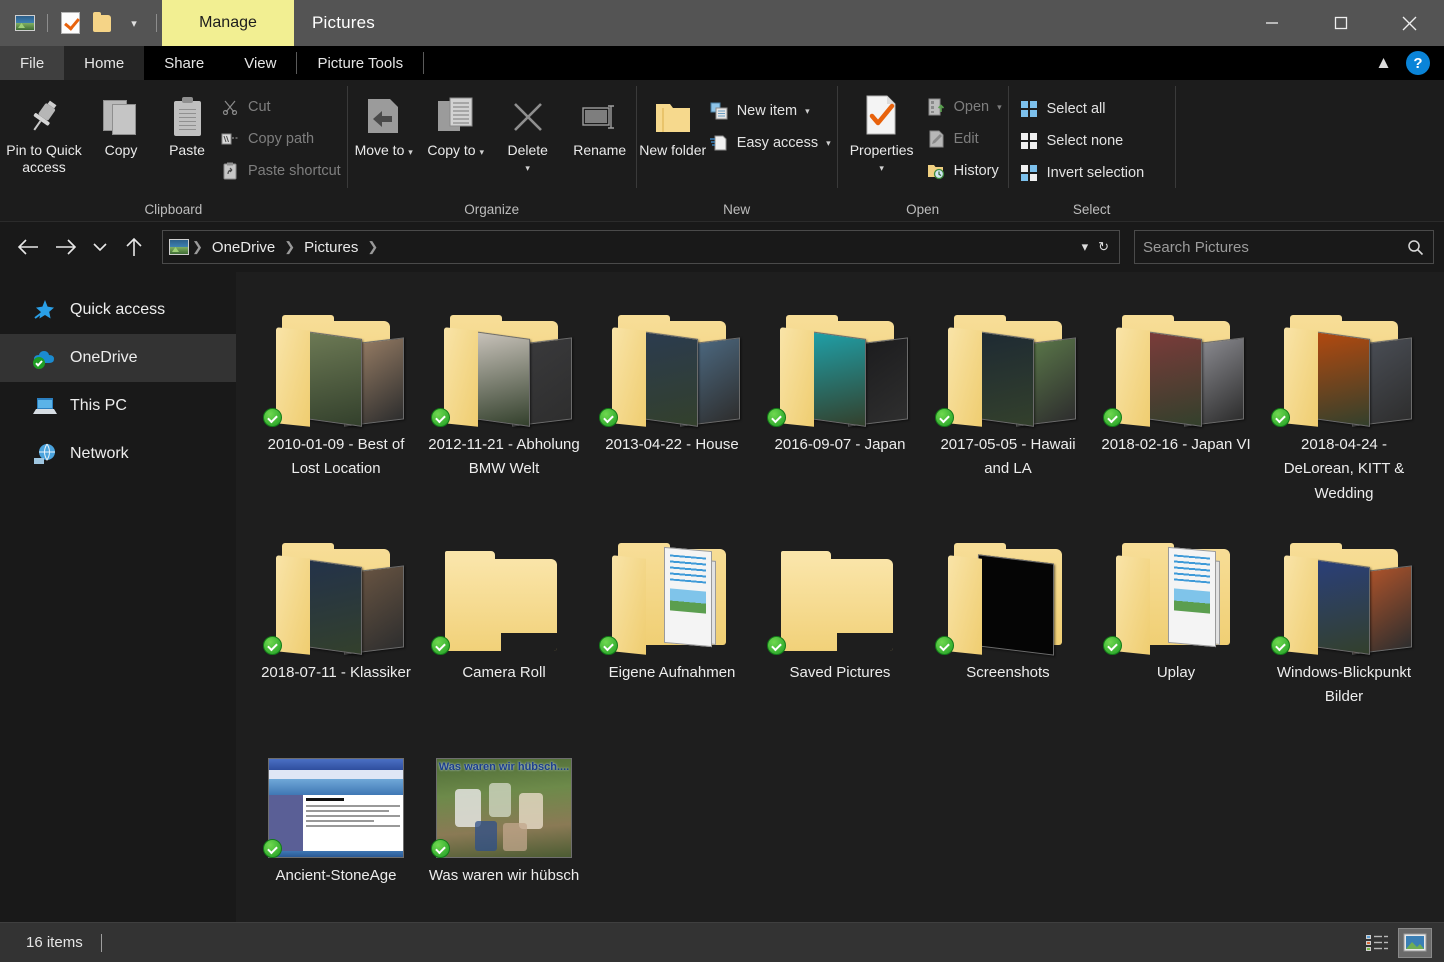 This screenshot has width=1444, height=962. What do you see at coordinates (243, 247) in the screenshot?
I see `breadcrumb-onedrive: OneDrive` at bounding box center [243, 247].